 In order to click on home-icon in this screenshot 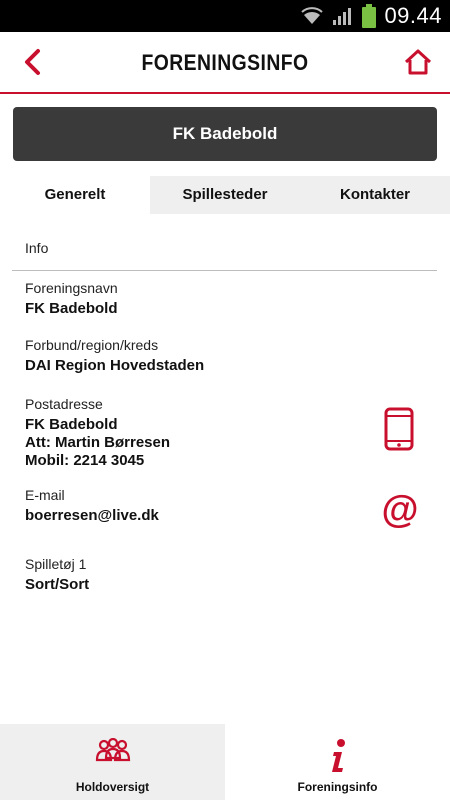, I will do `click(418, 62)`.